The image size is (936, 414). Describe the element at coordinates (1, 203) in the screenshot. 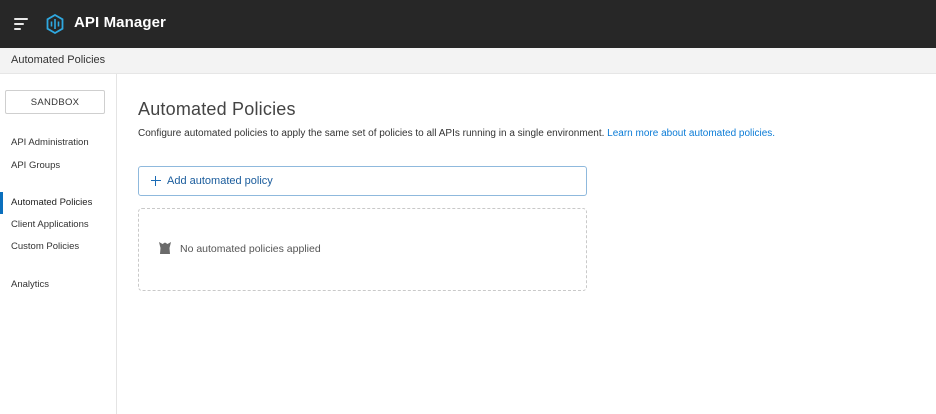

I see `active-item-marker` at that location.